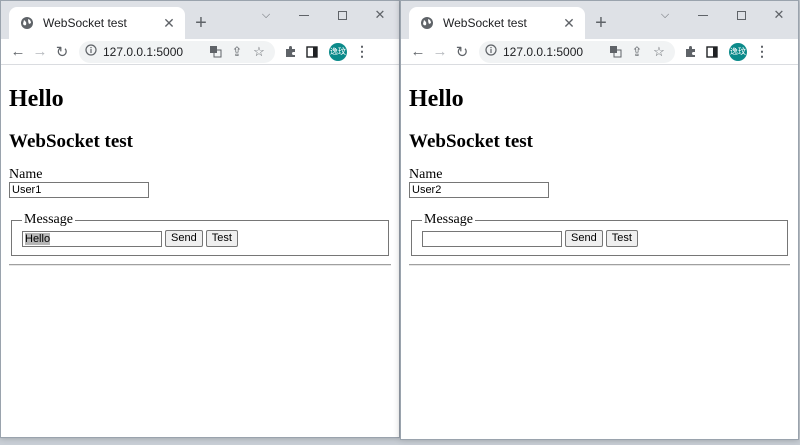  I want to click on message-input, so click(492, 238).